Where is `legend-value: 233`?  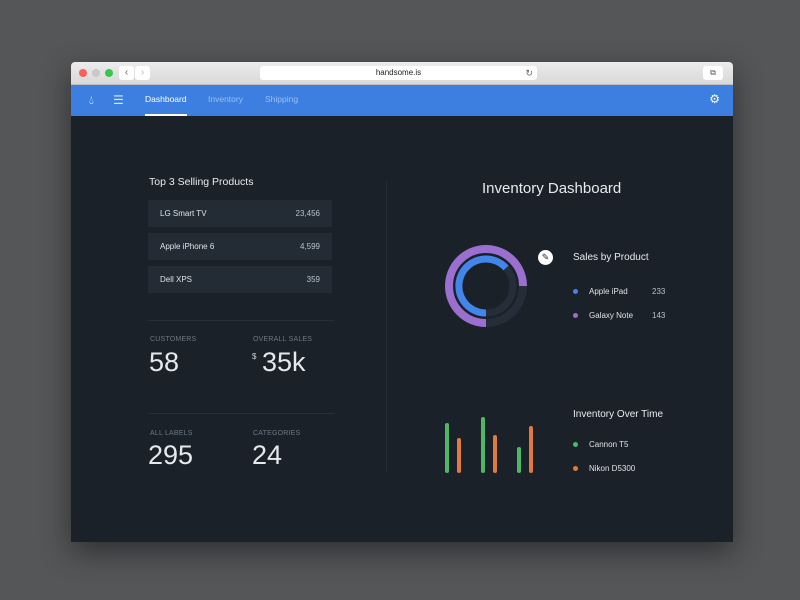 legend-value: 233 is located at coordinates (659, 291).